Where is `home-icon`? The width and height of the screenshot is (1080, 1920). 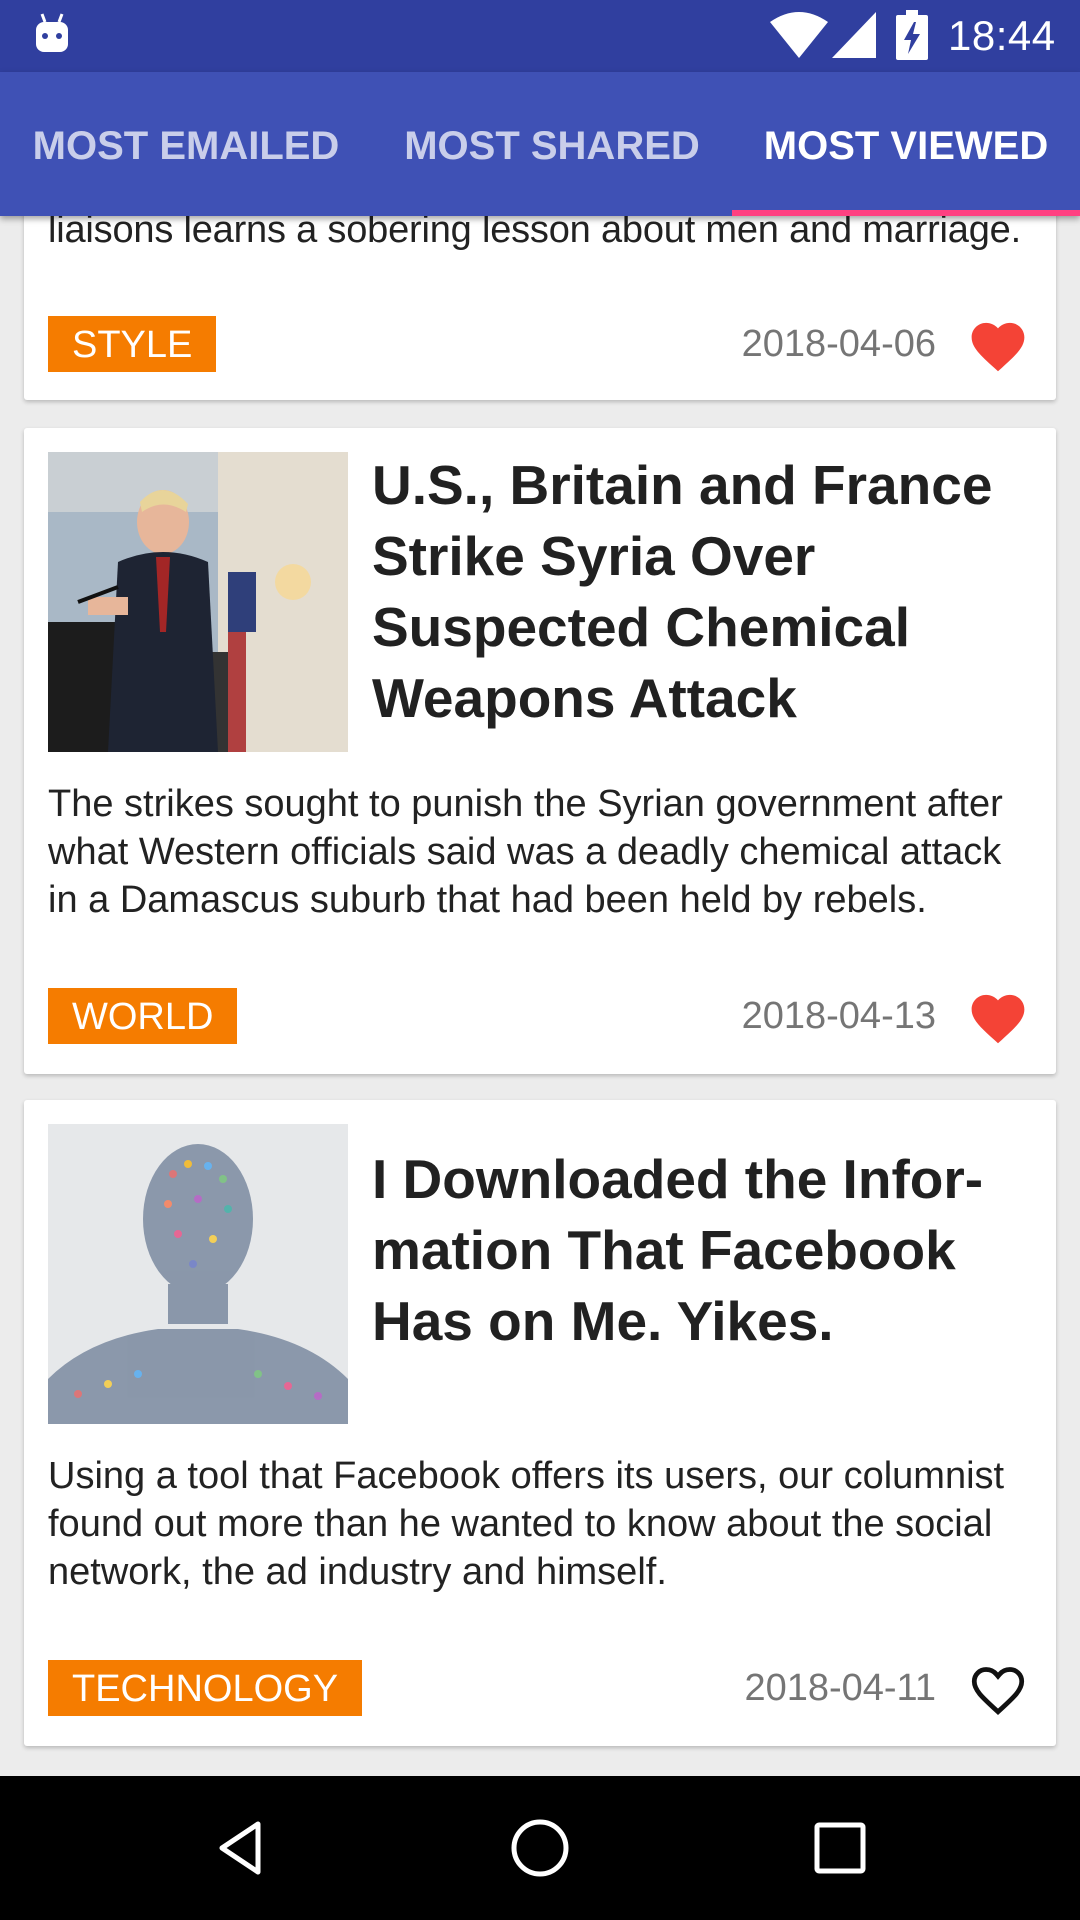 home-icon is located at coordinates (540, 1848).